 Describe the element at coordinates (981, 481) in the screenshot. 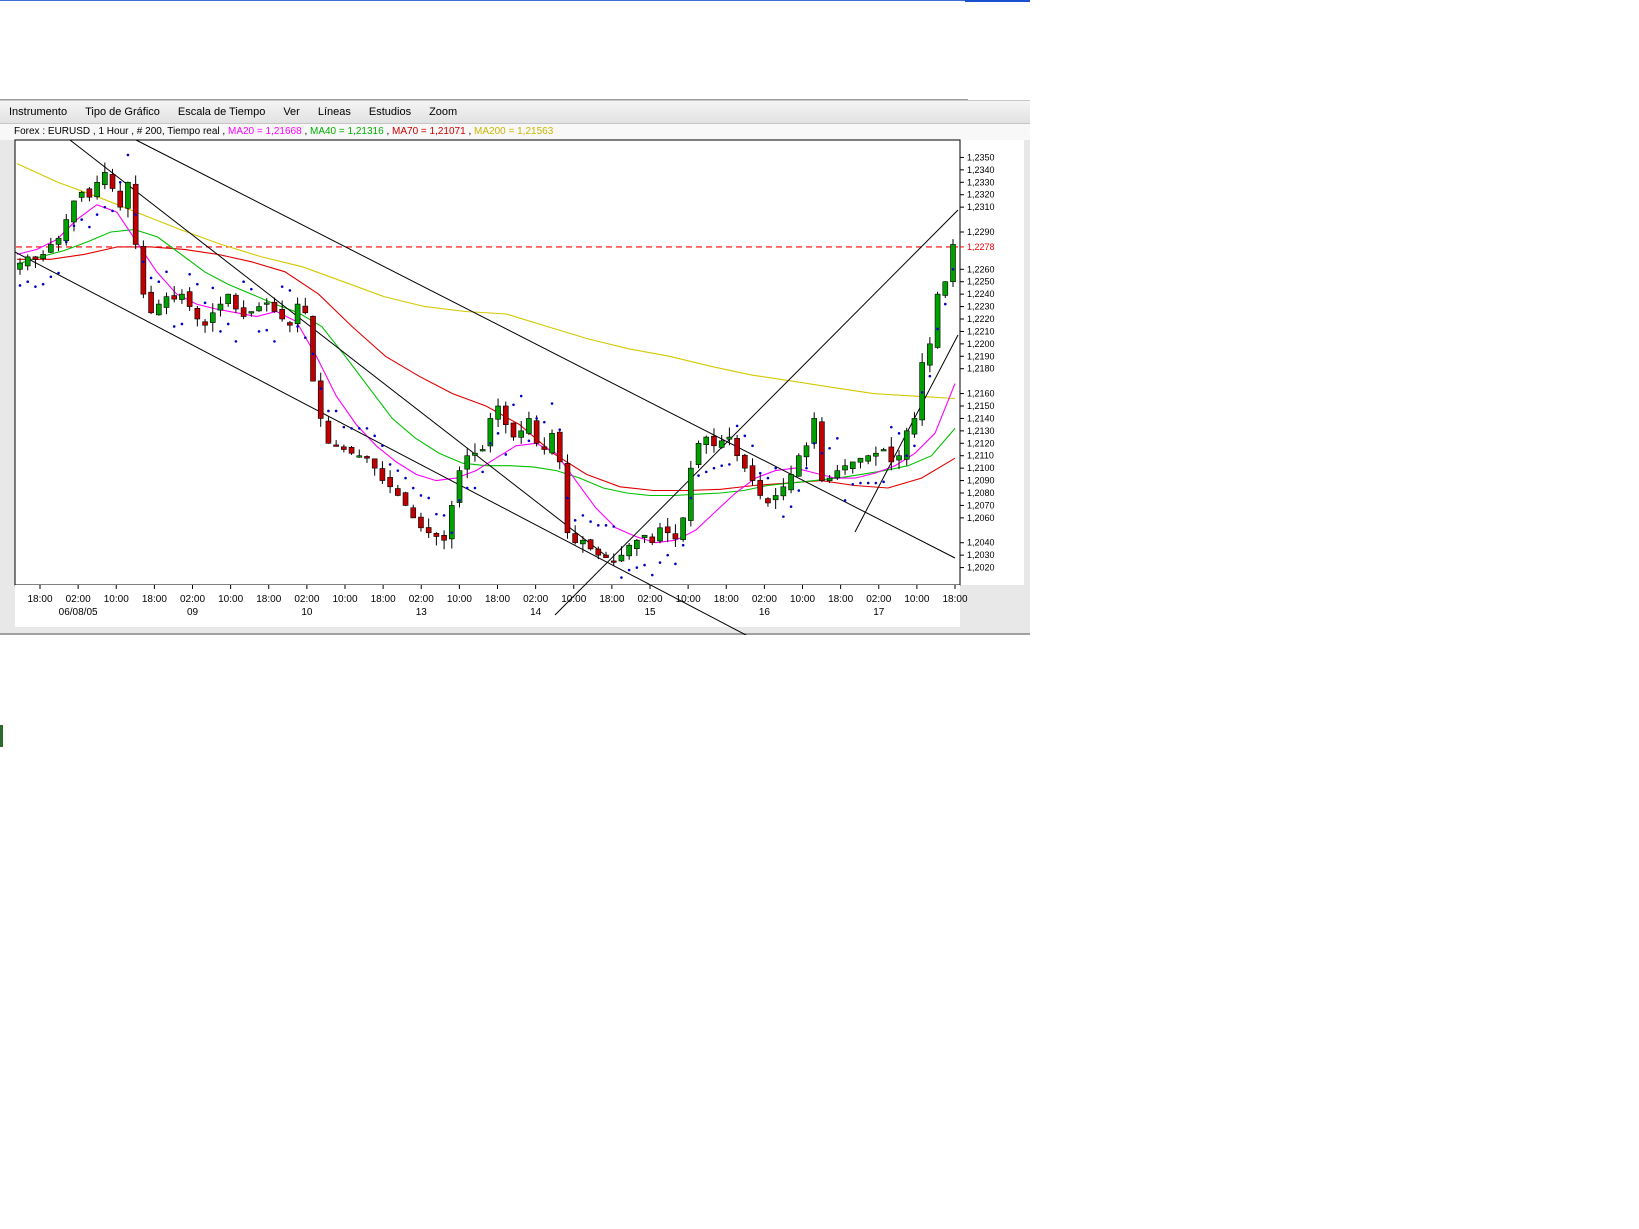

I see `y-tick-label: 1,2090` at that location.